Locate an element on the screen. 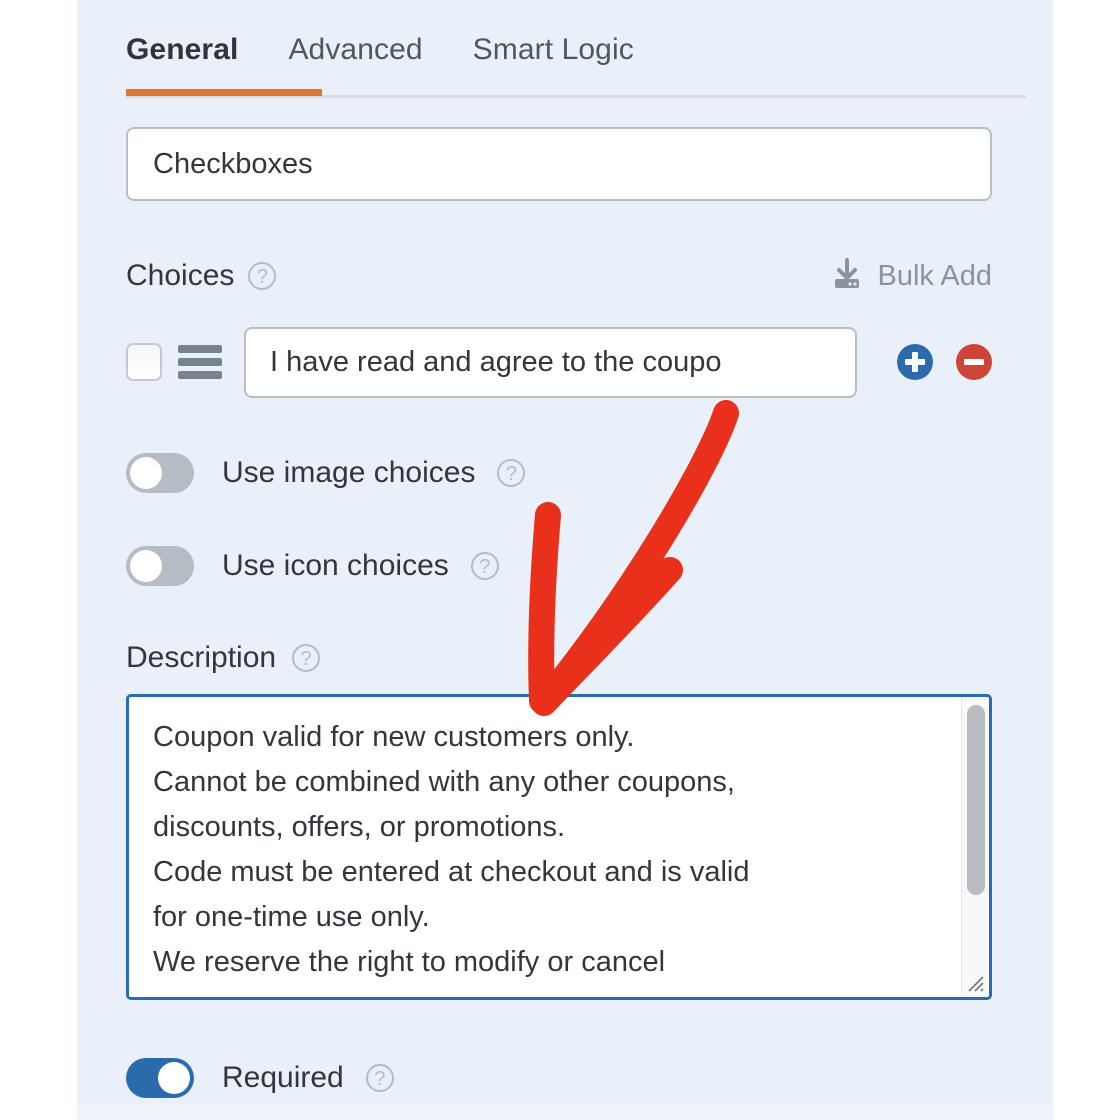 The height and width of the screenshot is (1120, 1116). required-row: Required ? is located at coordinates (260, 1078).